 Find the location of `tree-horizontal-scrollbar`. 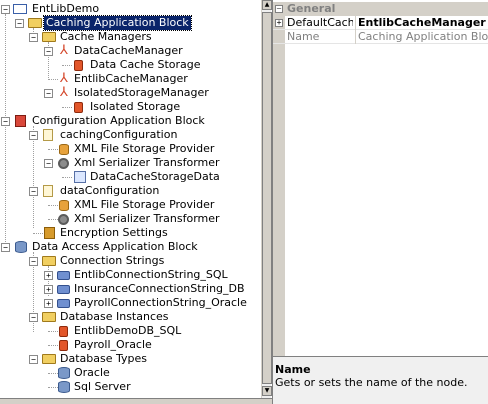

tree-horizontal-scrollbar is located at coordinates (136, 401).